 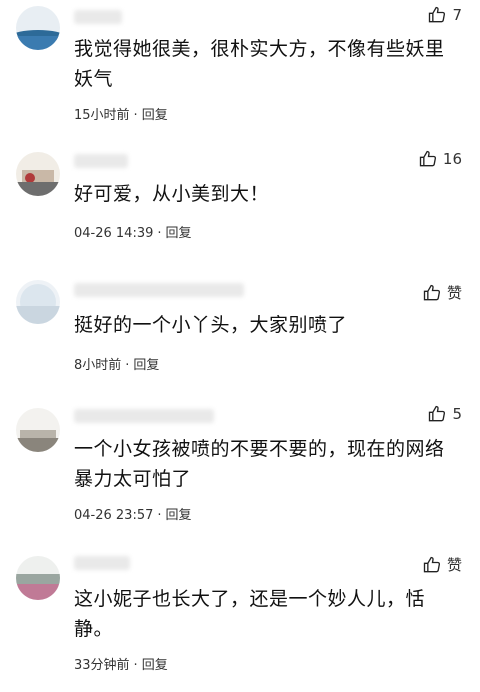 What do you see at coordinates (133, 479) in the screenshot?
I see `comment-text-line: 暴力太可怕了` at bounding box center [133, 479].